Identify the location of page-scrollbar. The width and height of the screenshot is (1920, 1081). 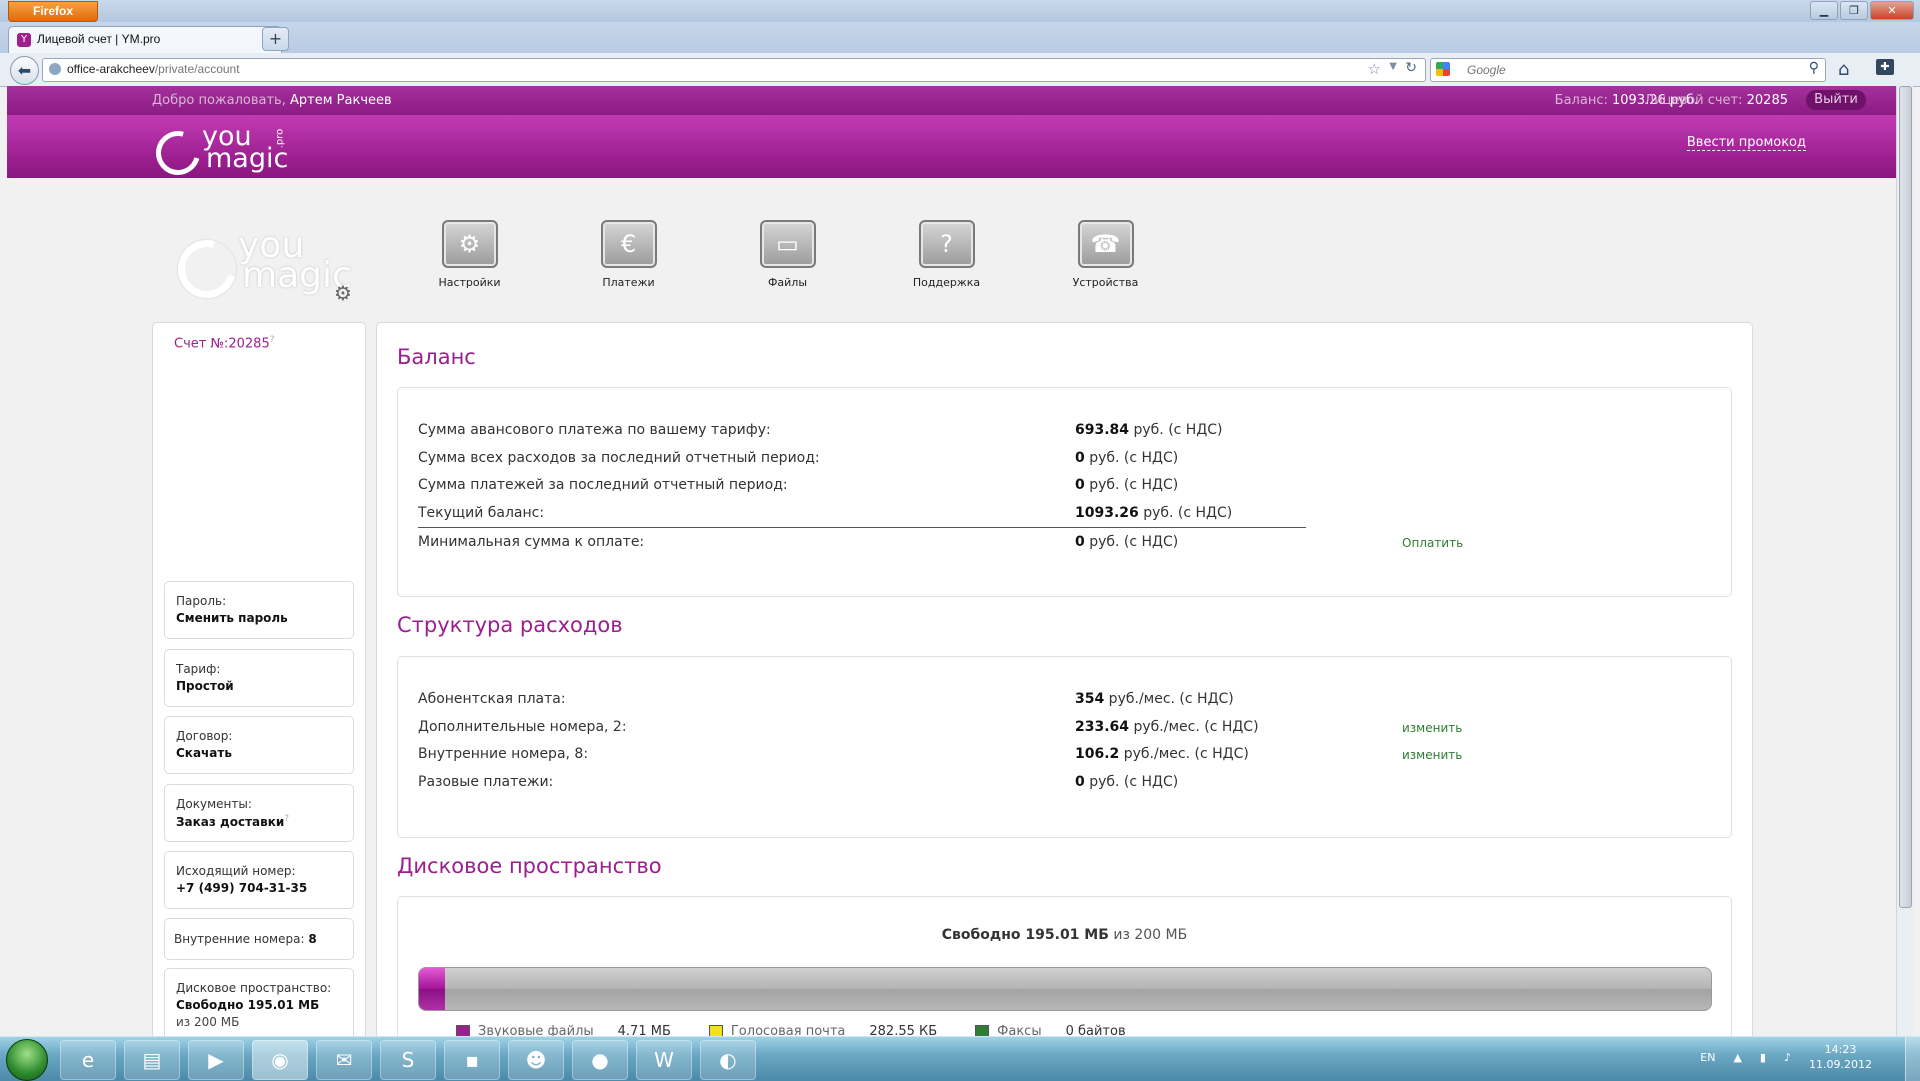
(1904, 561).